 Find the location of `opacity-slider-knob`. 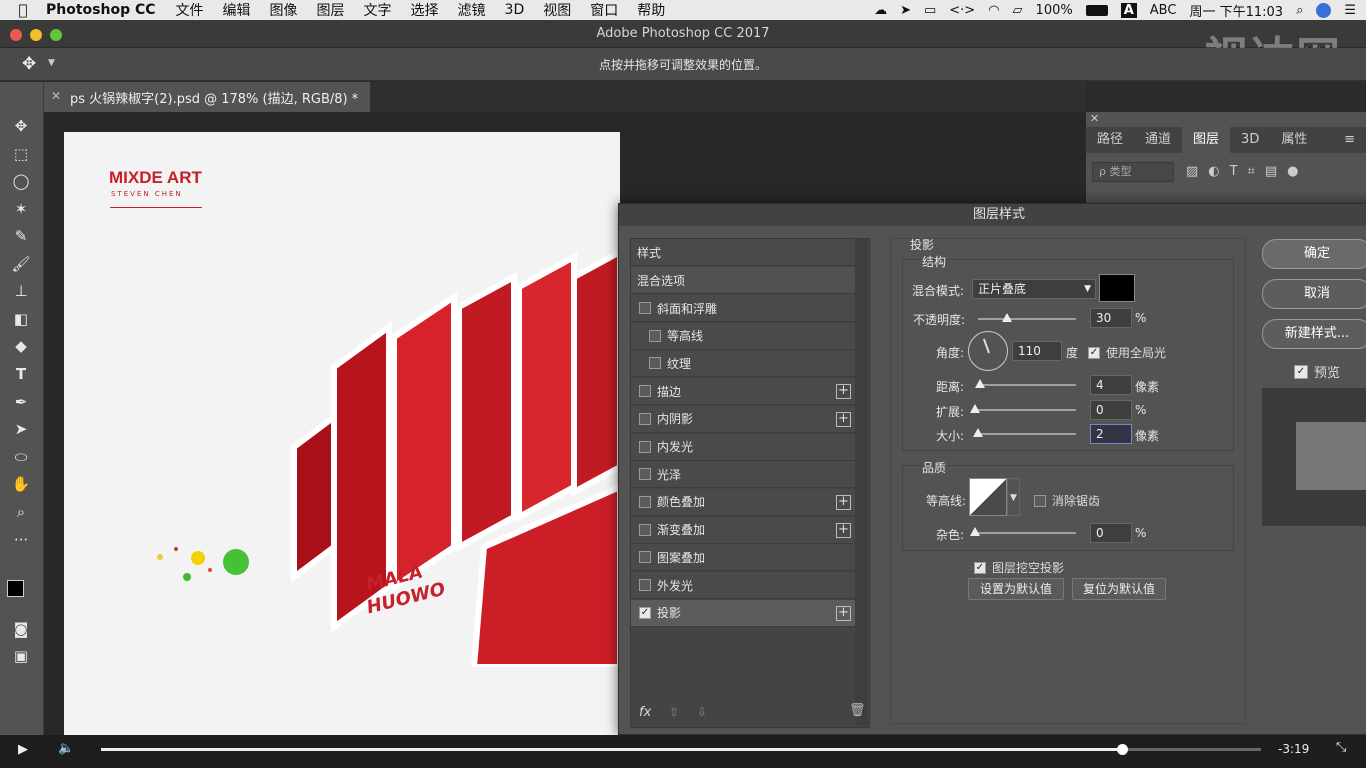

opacity-slider-knob is located at coordinates (1007, 317).